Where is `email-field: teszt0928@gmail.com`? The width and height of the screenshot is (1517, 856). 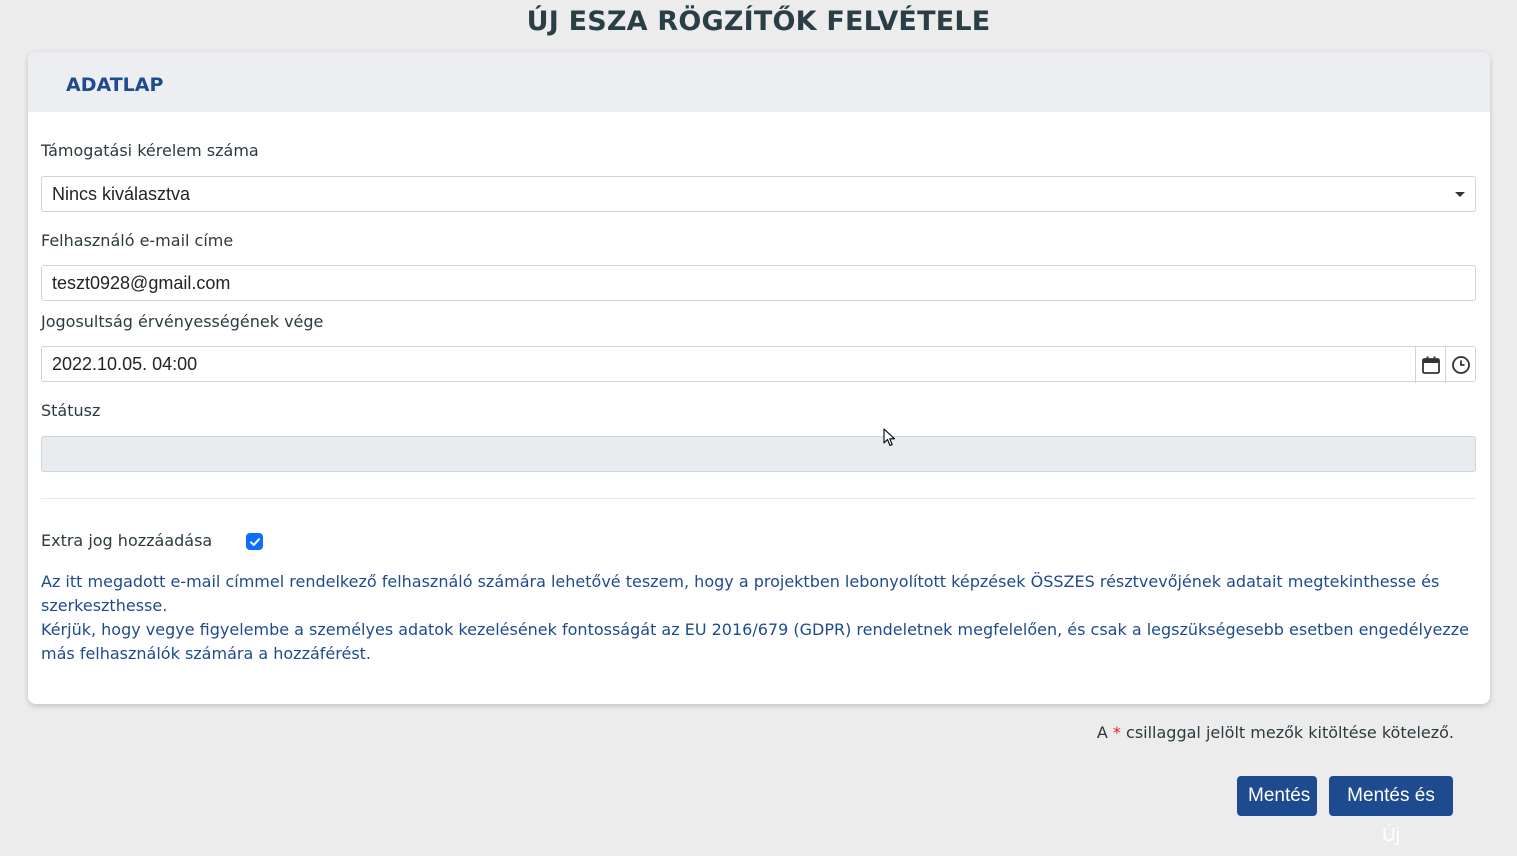 email-field: teszt0928@gmail.com is located at coordinates (758, 283).